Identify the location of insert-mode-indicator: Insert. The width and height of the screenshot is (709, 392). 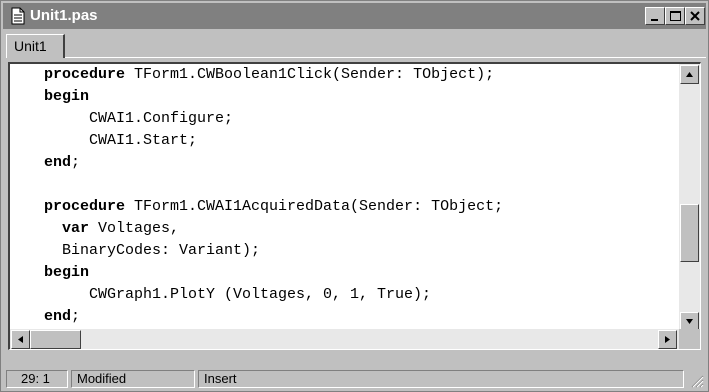
(441, 379).